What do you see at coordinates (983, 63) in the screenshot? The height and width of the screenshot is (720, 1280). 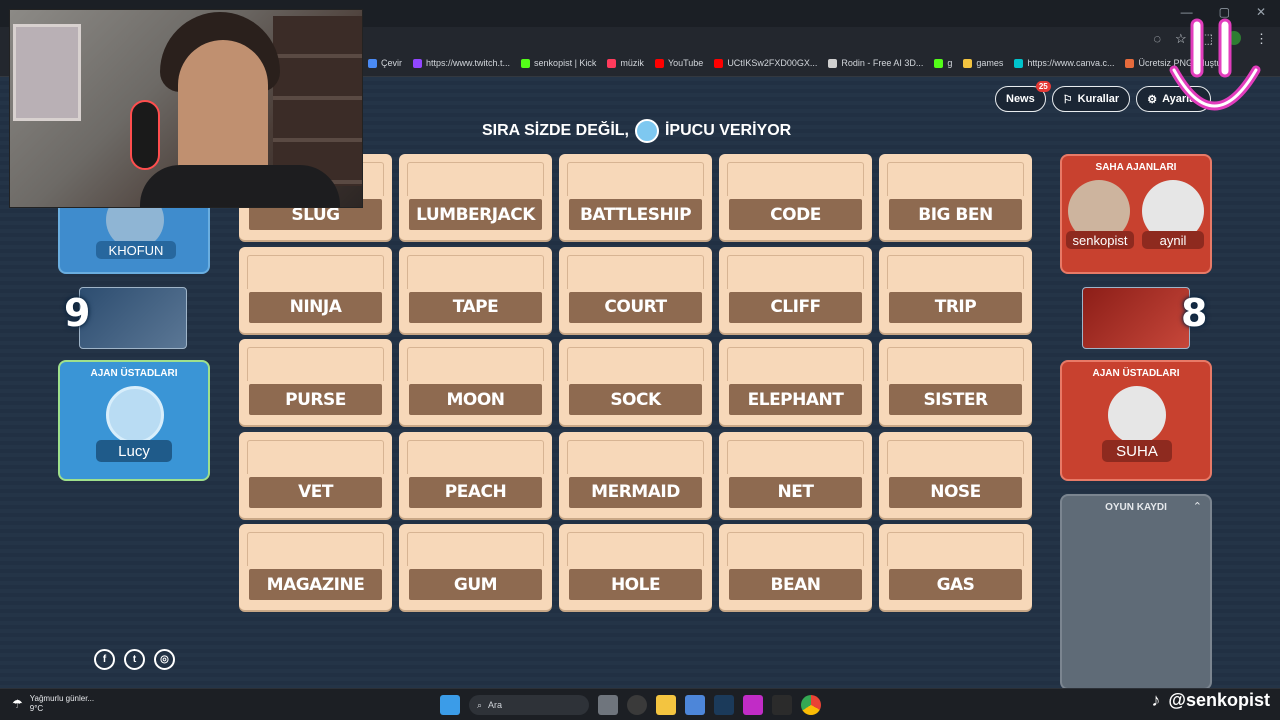 I see `bookmark-item: games` at bounding box center [983, 63].